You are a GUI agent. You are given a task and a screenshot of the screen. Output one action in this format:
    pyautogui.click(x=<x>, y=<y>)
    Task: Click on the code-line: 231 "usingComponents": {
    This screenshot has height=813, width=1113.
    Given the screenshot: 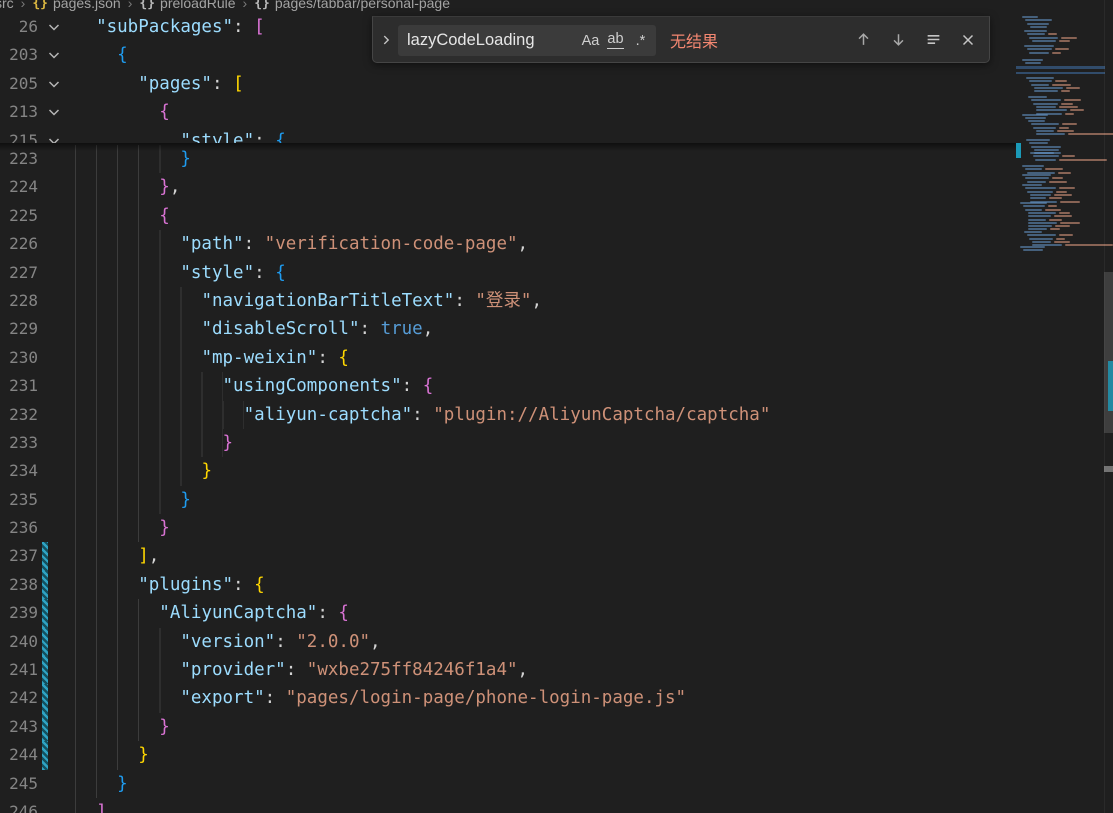 What is the action you would take?
    pyautogui.click(x=508, y=386)
    